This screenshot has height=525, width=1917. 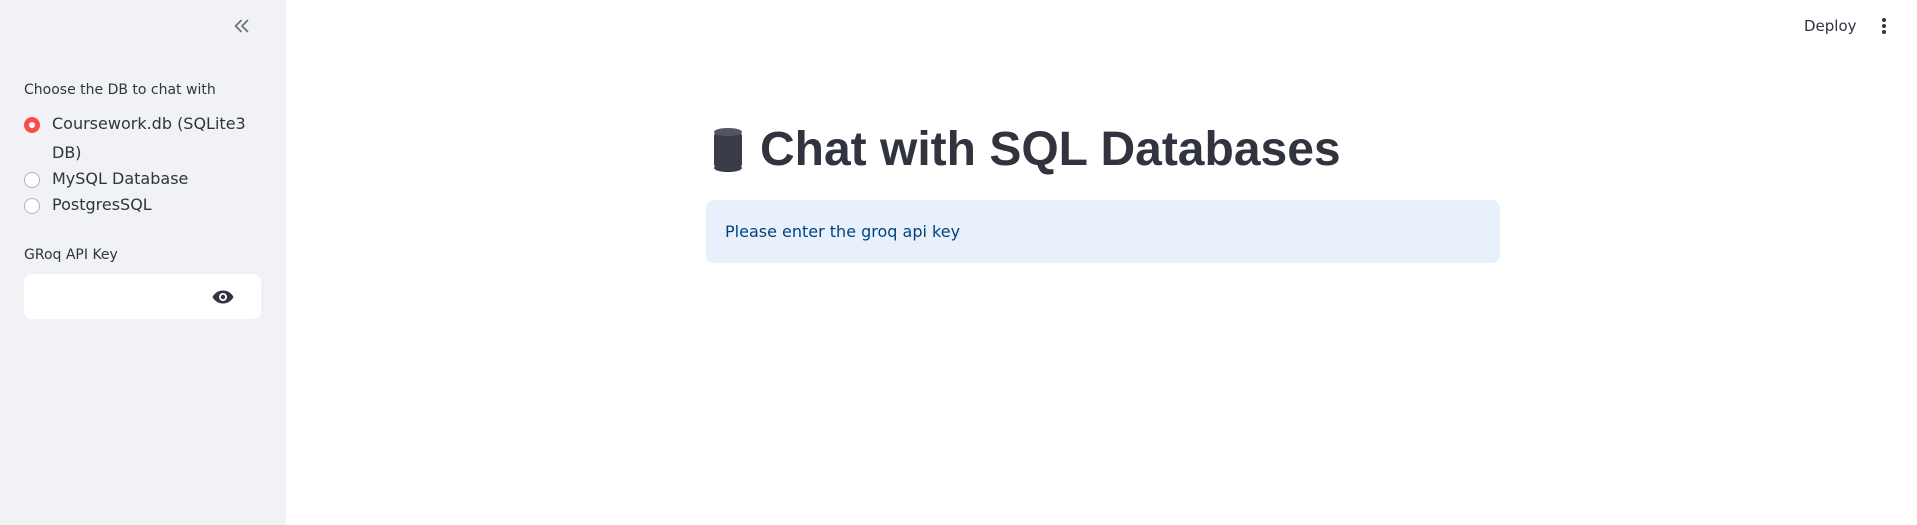 I want to click on main-menu-button, so click(x=1884, y=26).